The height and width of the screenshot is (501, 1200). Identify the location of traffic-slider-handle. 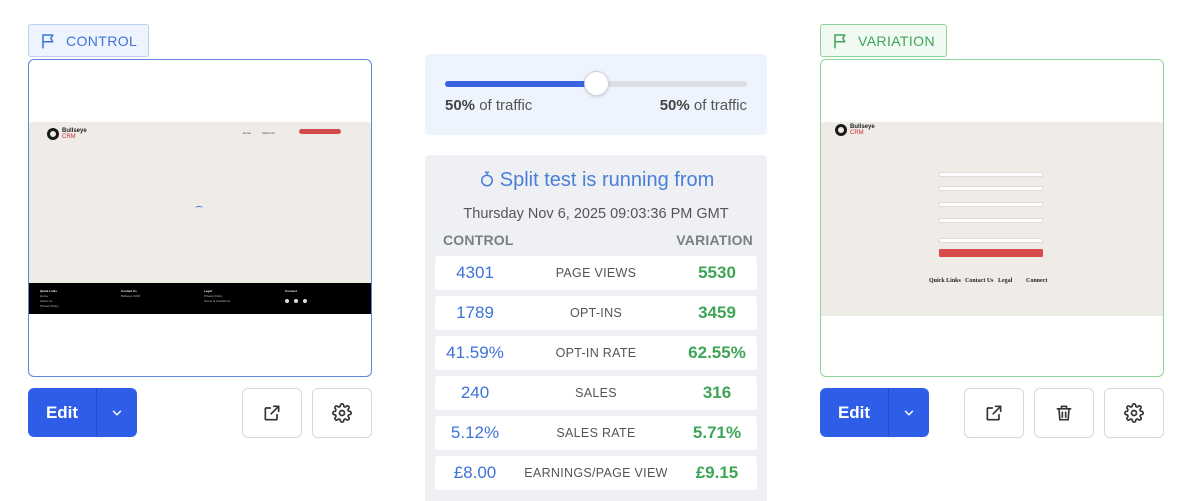
(596, 83).